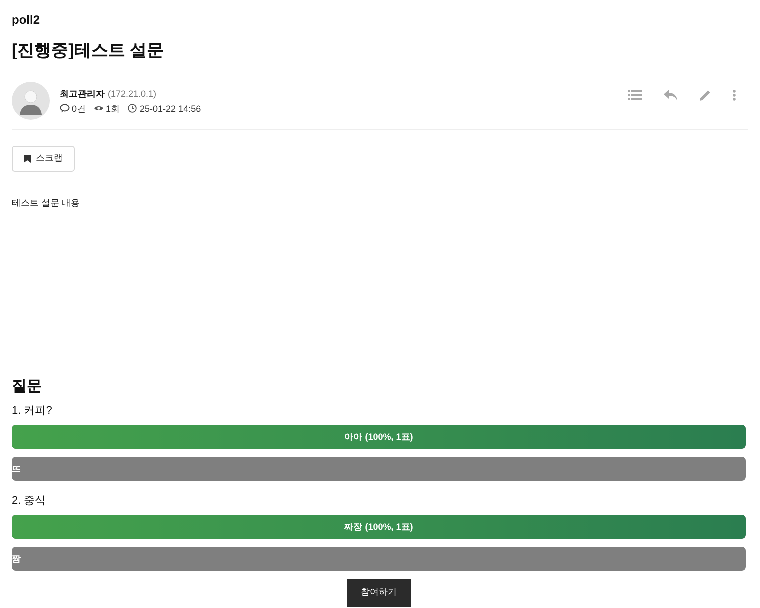  I want to click on bookmark-icon, so click(27, 159).